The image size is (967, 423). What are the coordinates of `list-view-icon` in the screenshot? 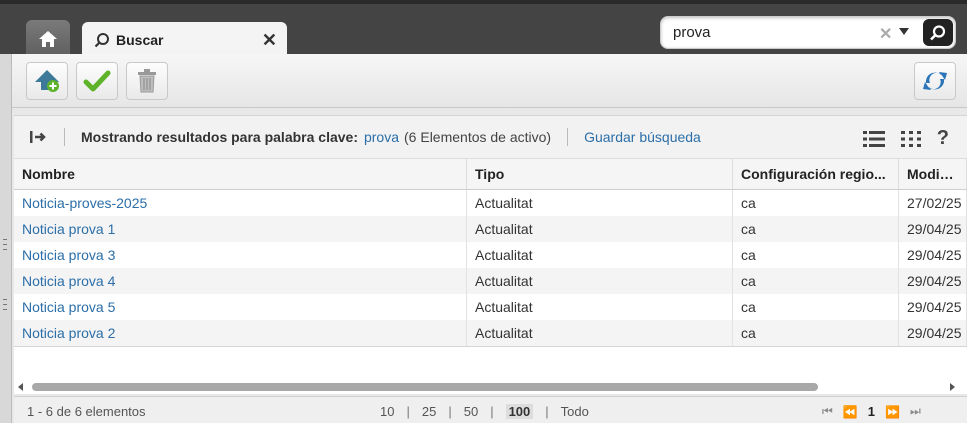 It's located at (873, 139).